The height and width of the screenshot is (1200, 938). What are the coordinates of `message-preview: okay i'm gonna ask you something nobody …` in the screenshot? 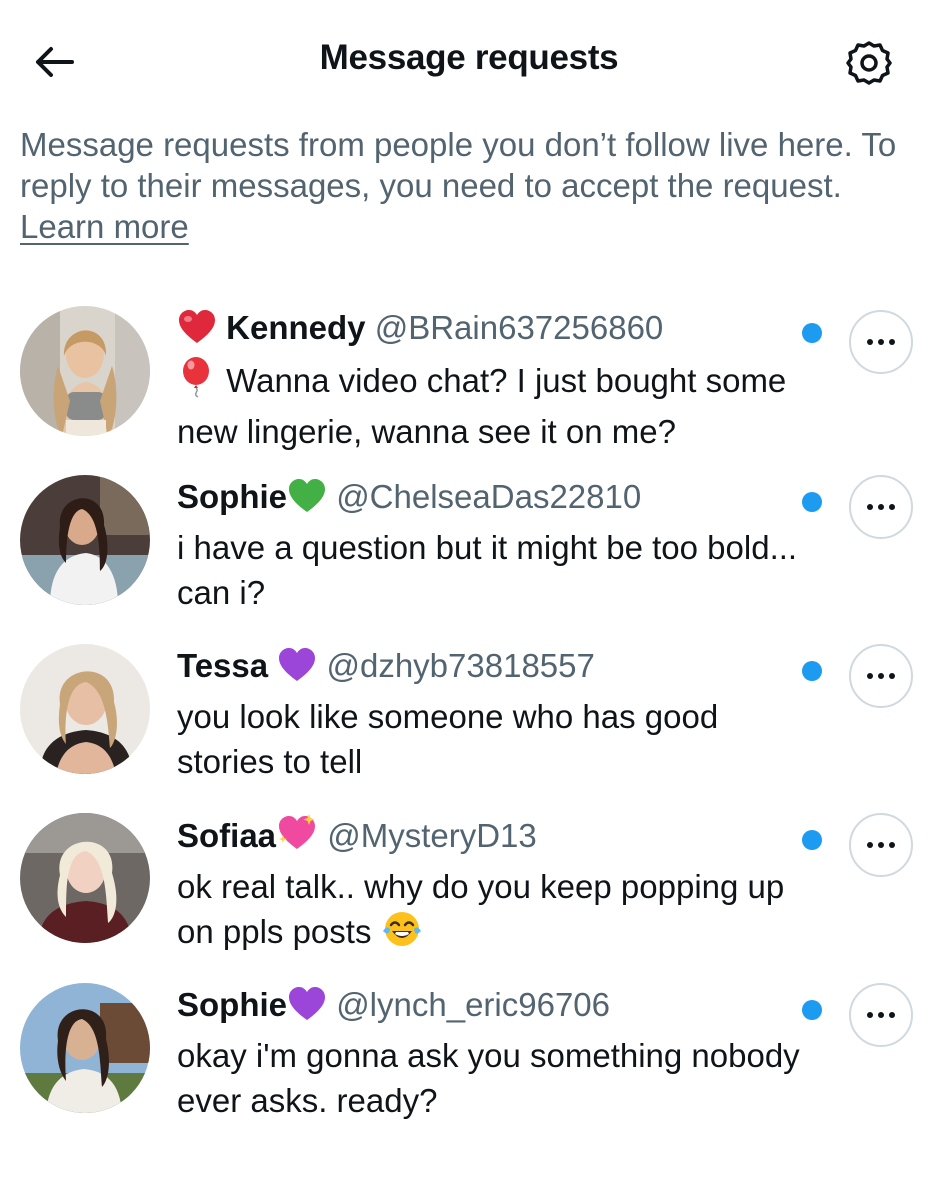 It's located at (488, 1078).